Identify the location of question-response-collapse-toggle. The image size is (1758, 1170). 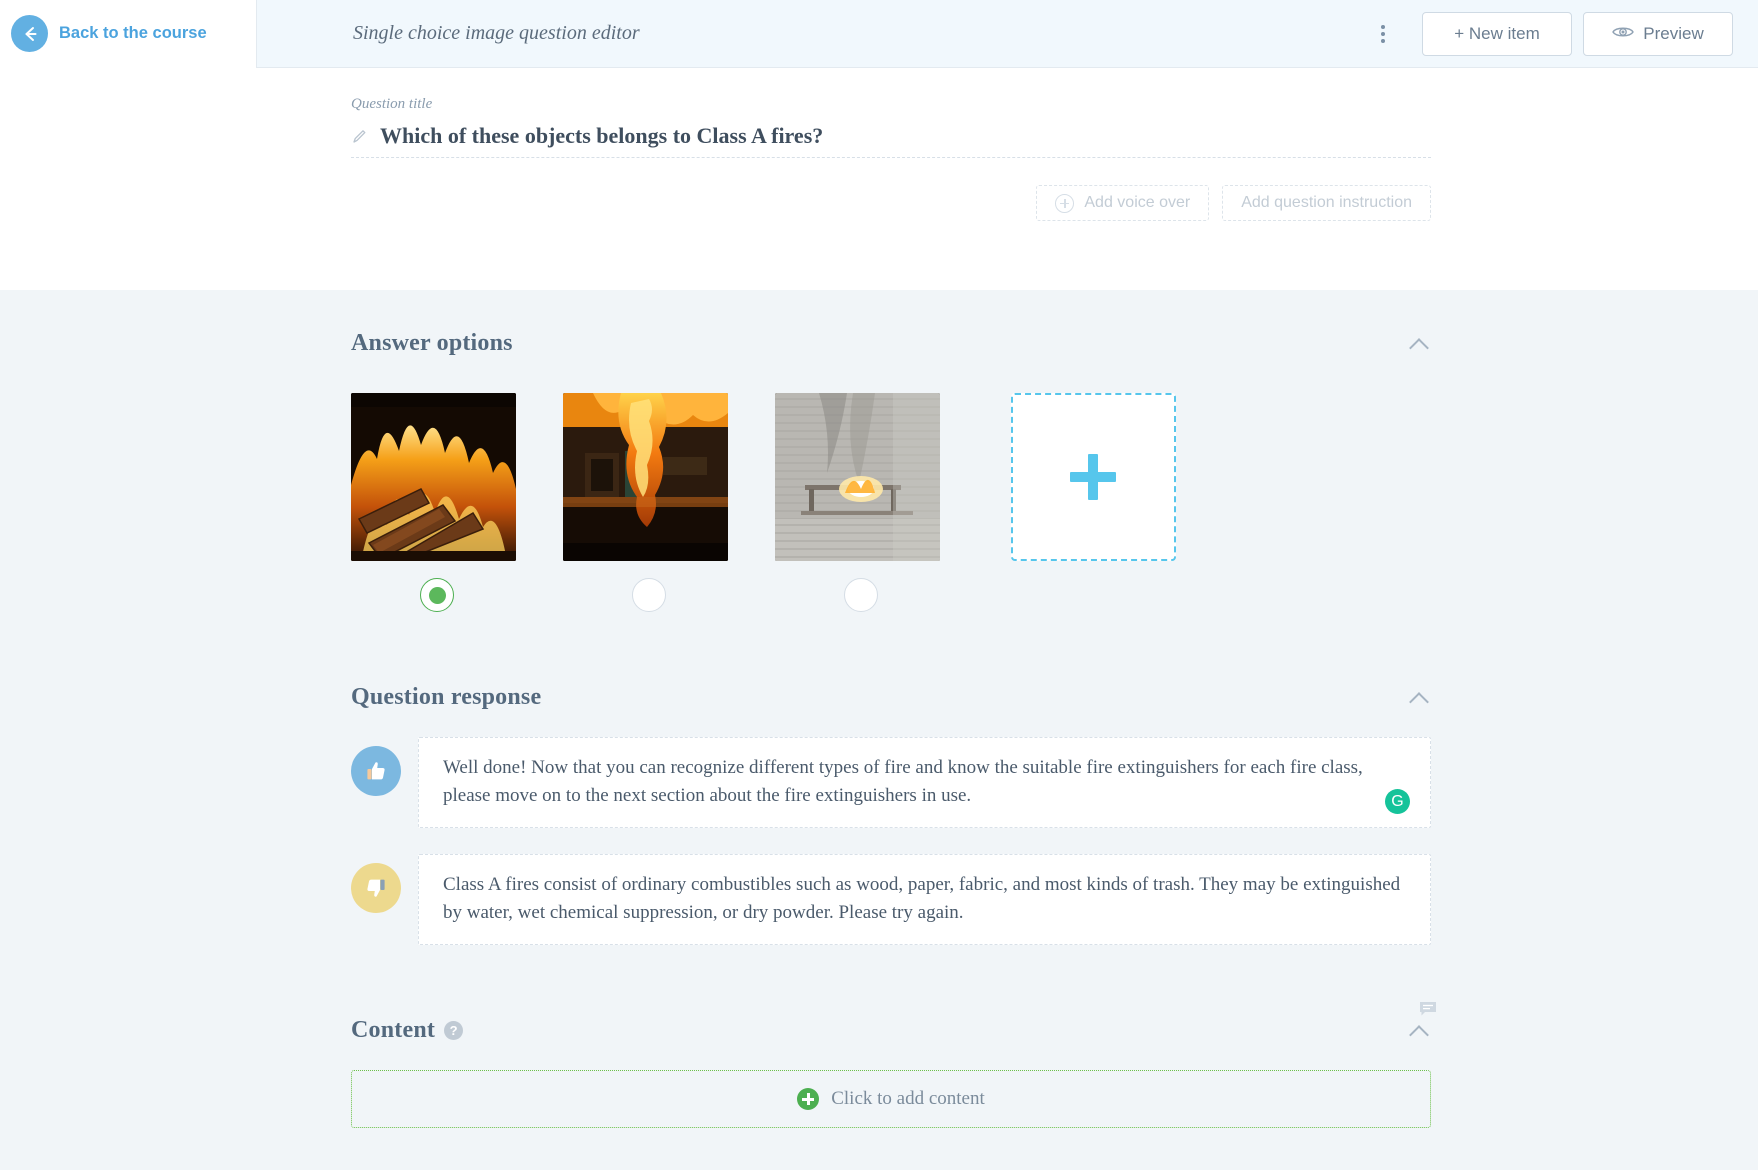
(1420, 698).